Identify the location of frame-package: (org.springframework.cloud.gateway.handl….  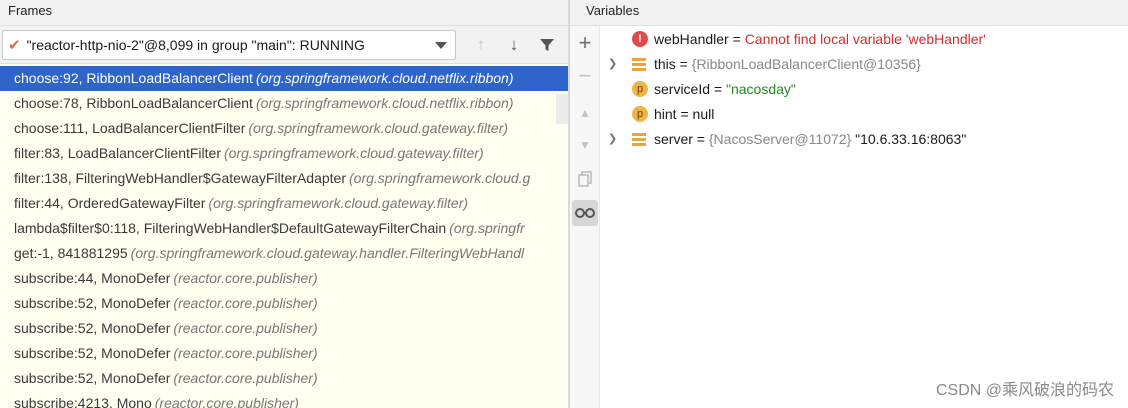
(327, 253).